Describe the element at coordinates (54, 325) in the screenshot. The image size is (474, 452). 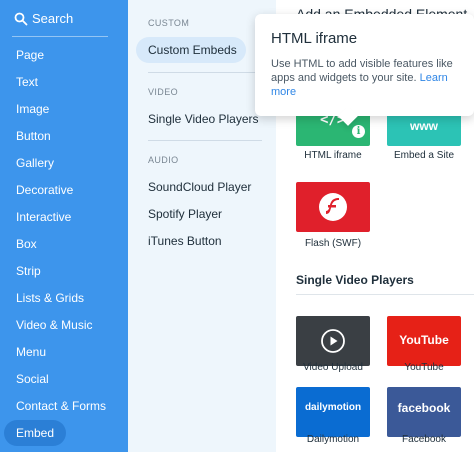
I see `sidebar-item-video-music: Video & Music` at that location.